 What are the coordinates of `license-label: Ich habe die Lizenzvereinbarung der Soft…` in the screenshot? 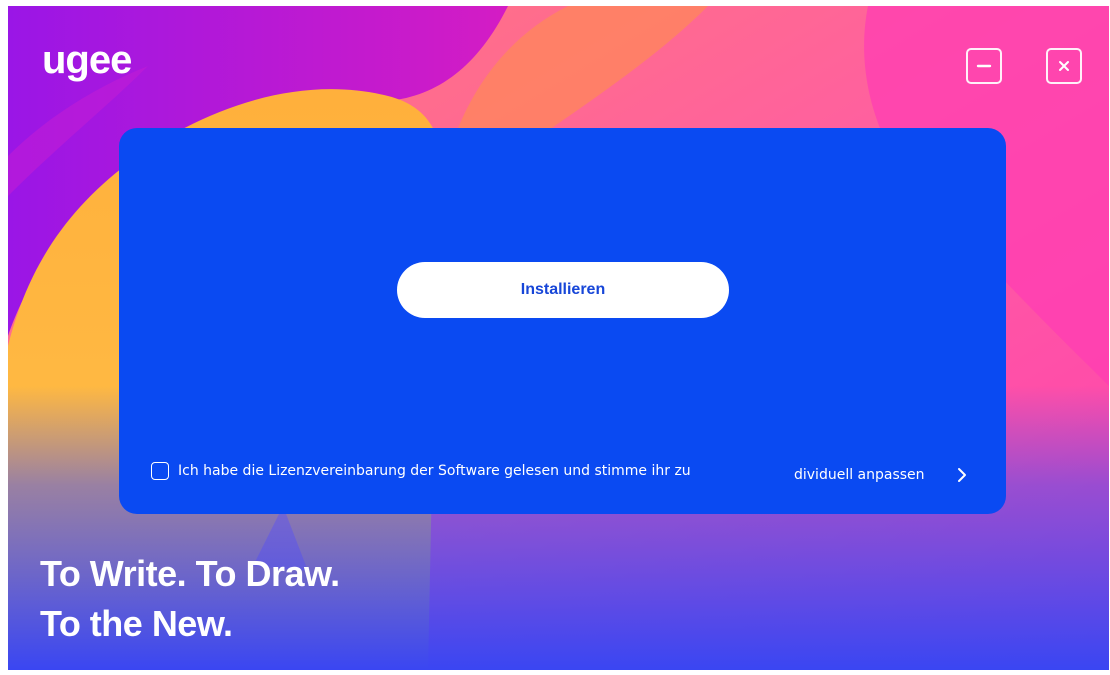 It's located at (434, 471).